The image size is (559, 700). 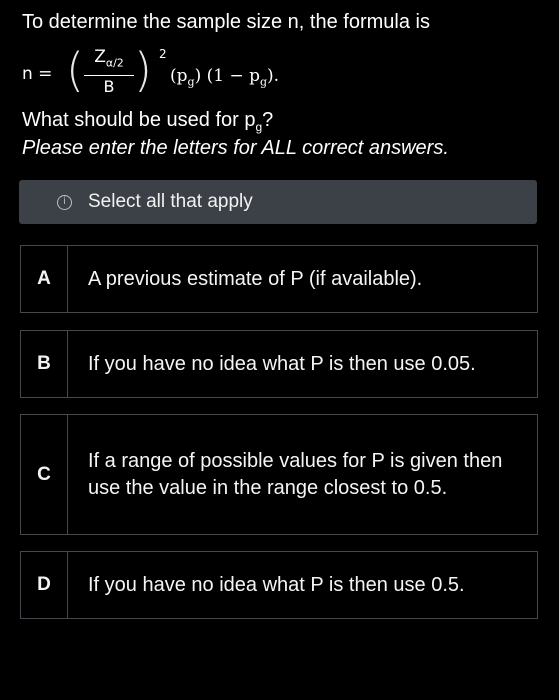 I want to click on formula-numerator: Zα/2, so click(x=109, y=61).